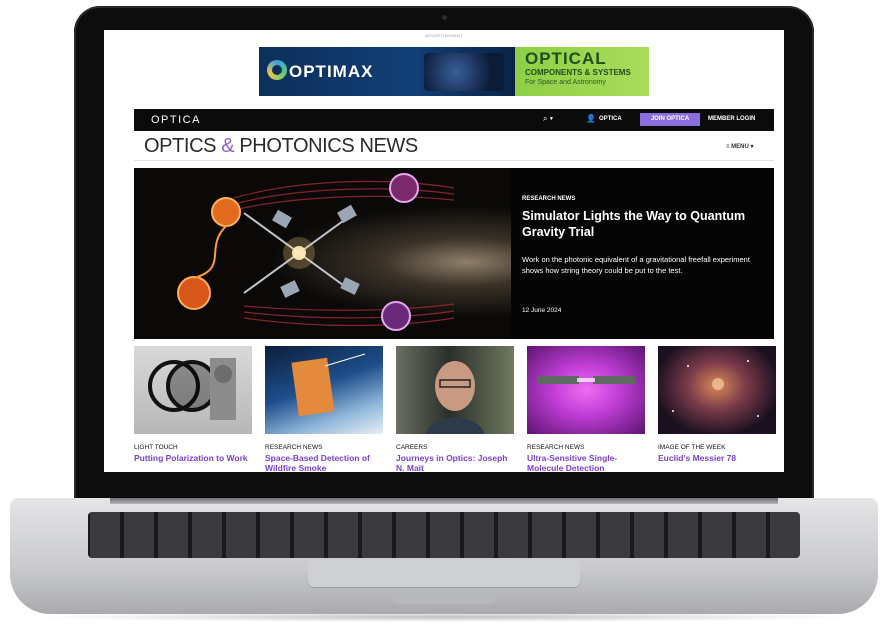 The height and width of the screenshot is (630, 888). I want to click on site-title: OPTICS & PHOTONICS NEWS, so click(281, 146).